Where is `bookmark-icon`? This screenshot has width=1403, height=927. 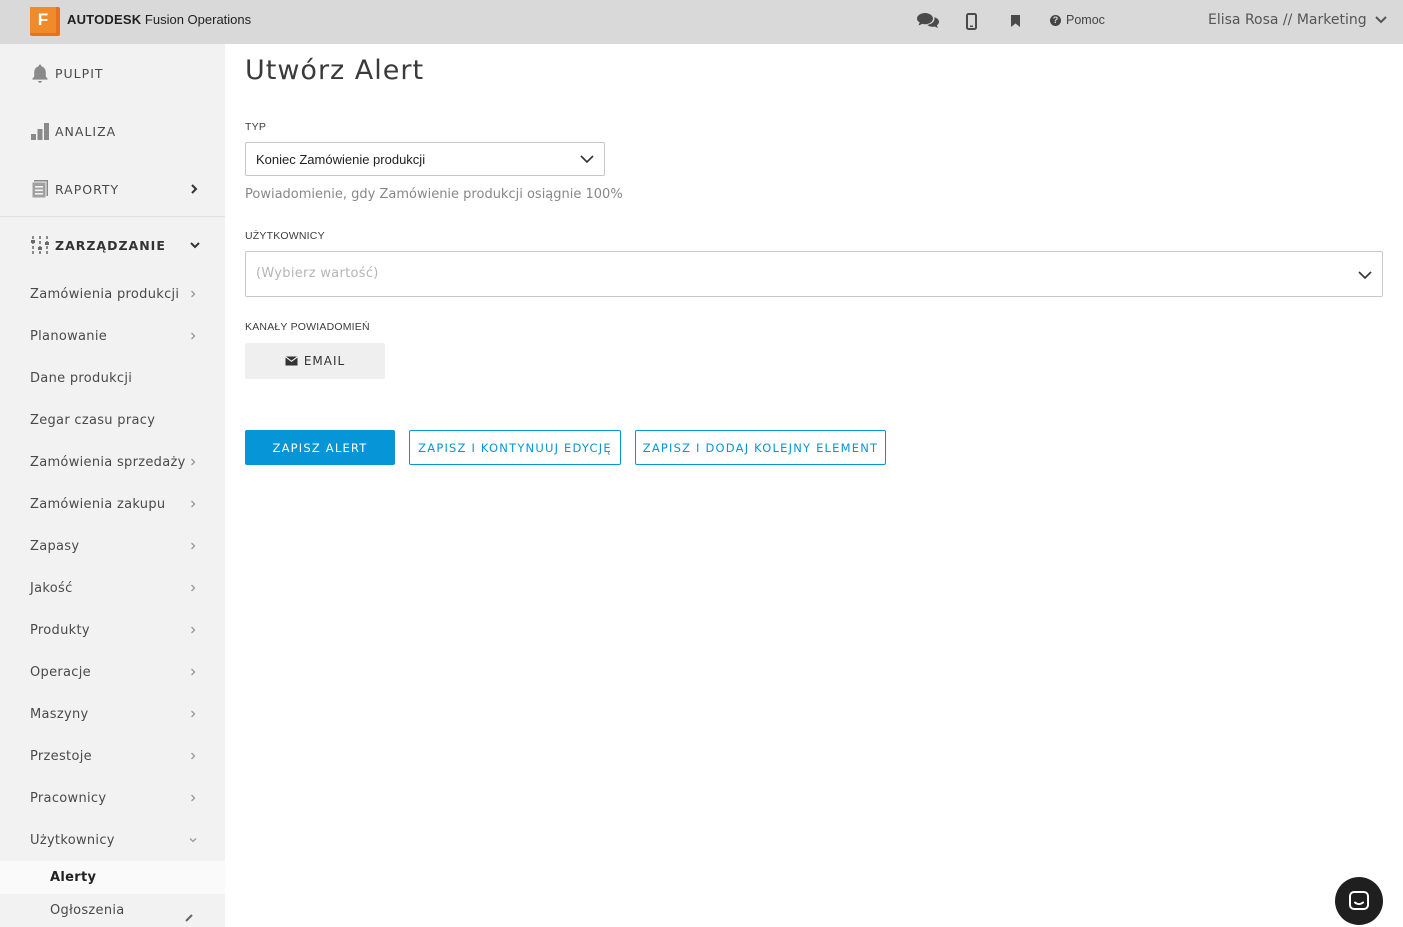
bookmark-icon is located at coordinates (1015, 21).